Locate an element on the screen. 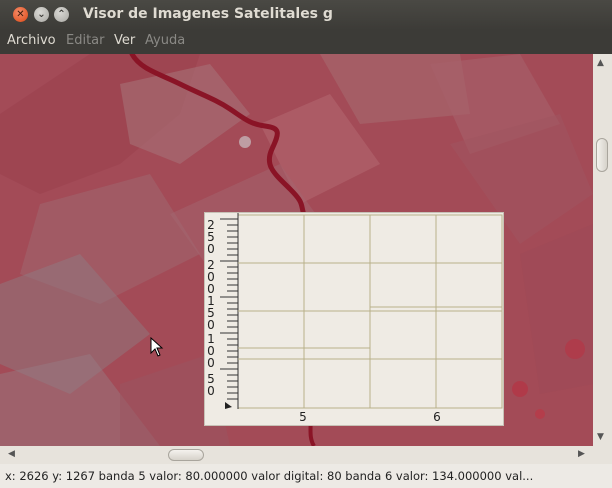  resize-corner-icon is located at coordinates (228, 405).